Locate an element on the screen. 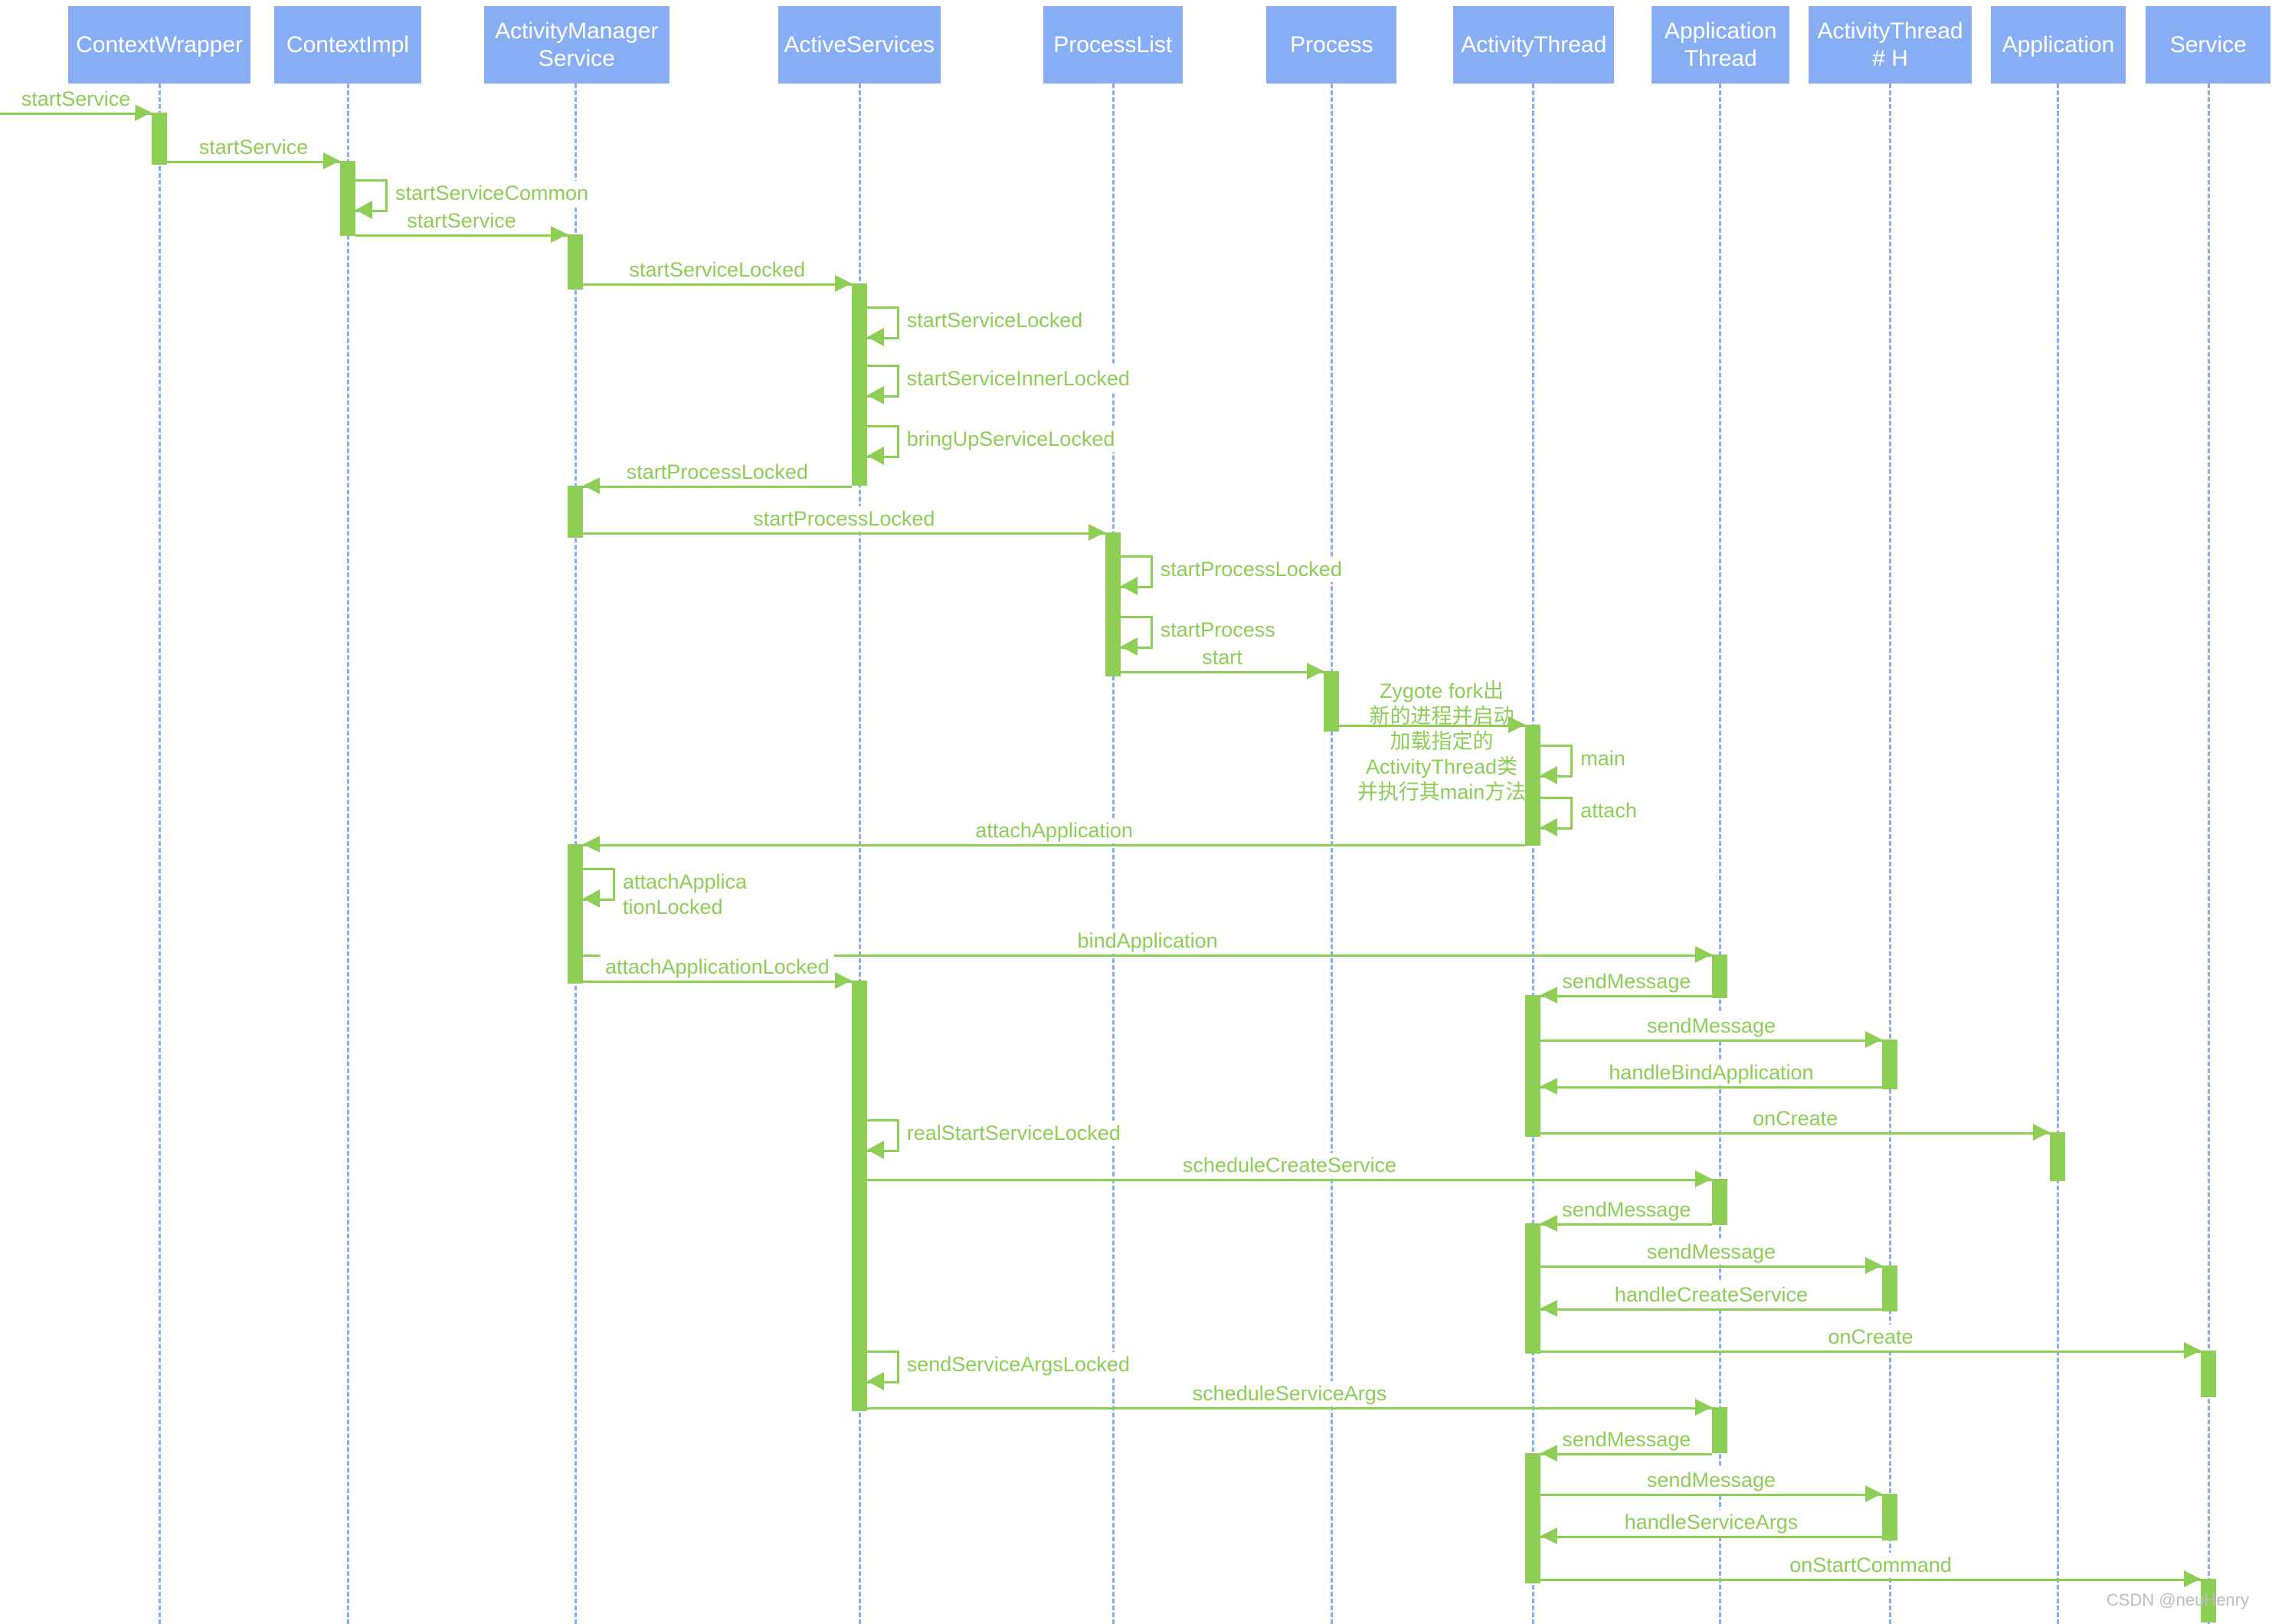 This screenshot has height=1624, width=2272. message-line-m22 is located at coordinates (1711, 1042).